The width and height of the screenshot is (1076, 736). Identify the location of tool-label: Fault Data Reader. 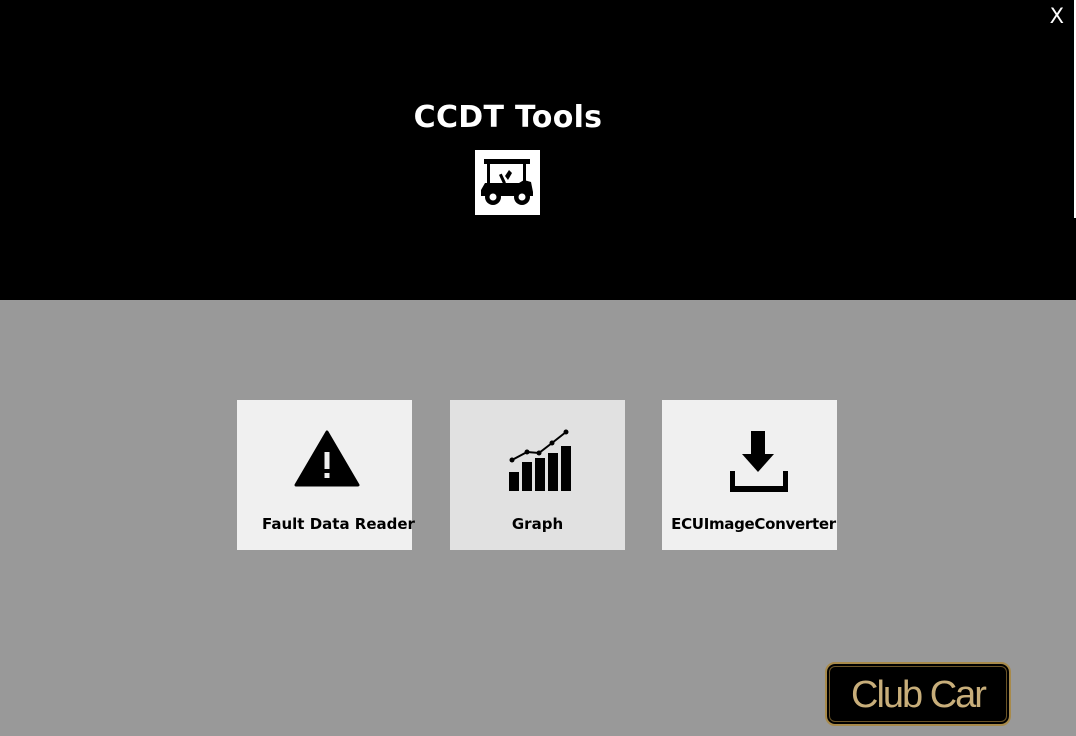
(338, 524).